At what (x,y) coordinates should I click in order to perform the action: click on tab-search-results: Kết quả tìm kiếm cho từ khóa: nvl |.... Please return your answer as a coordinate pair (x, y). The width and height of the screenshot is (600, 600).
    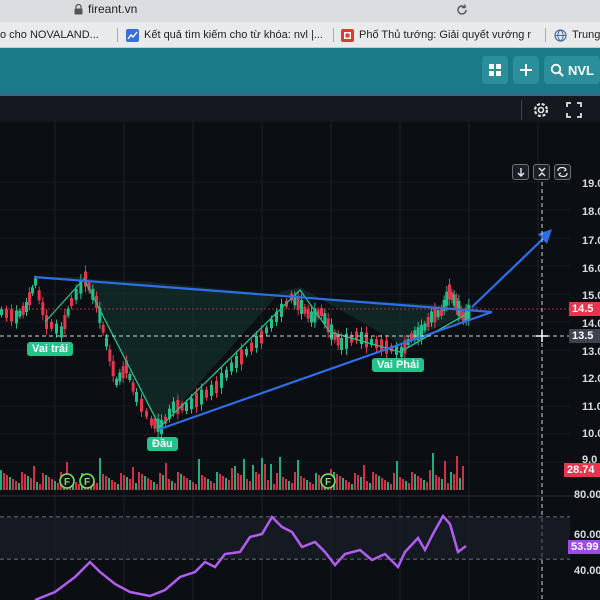
    Looking at the image, I should click on (226, 35).